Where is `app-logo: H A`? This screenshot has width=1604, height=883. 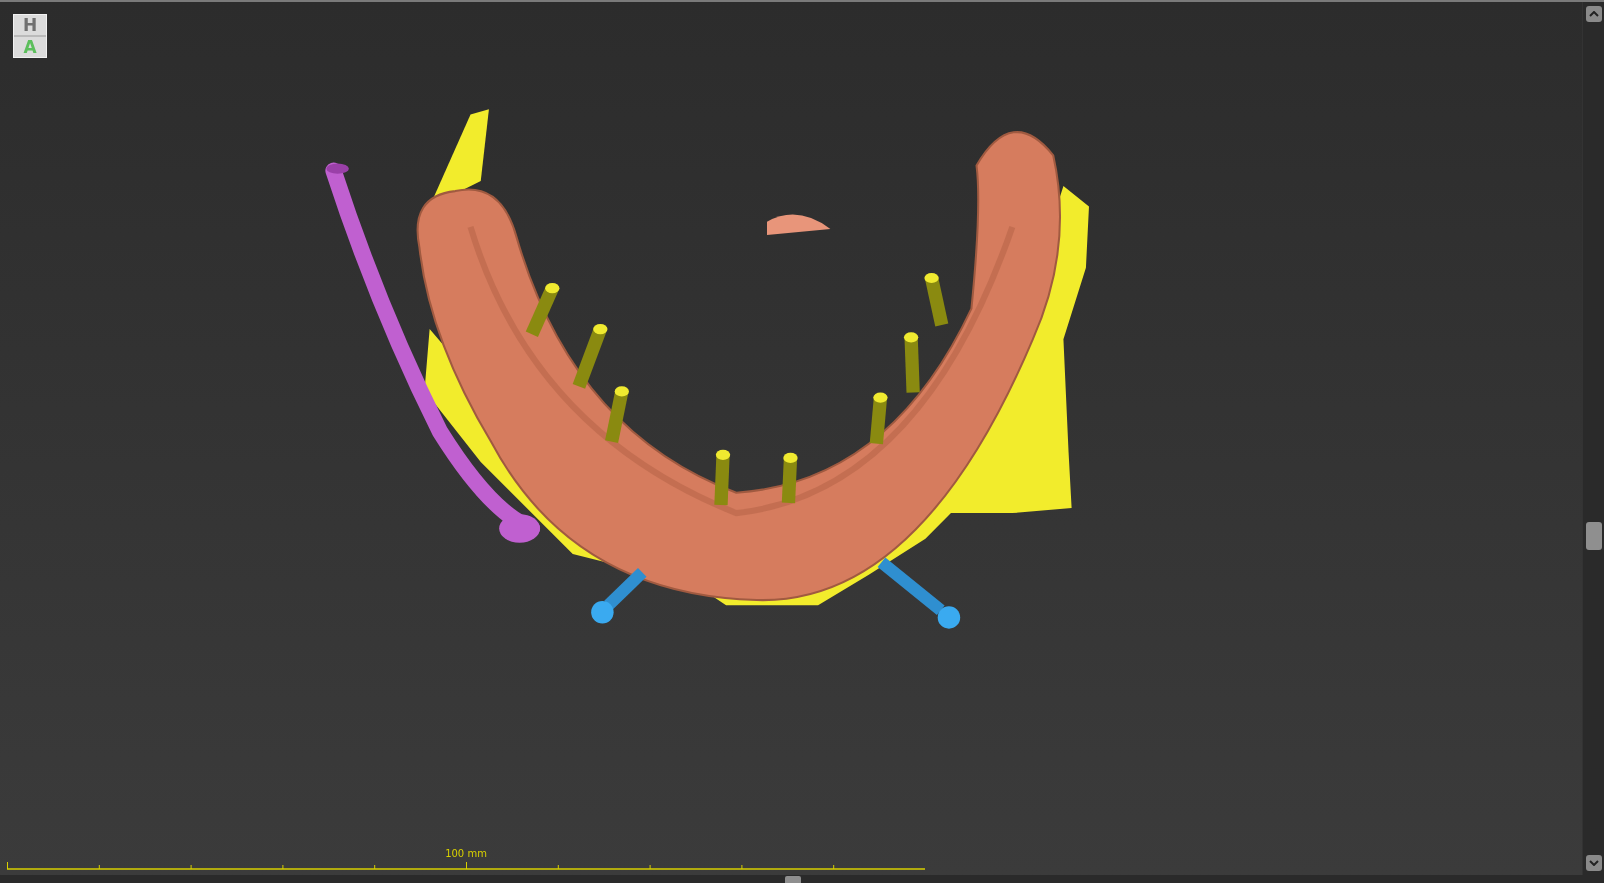 app-logo: H A is located at coordinates (30, 36).